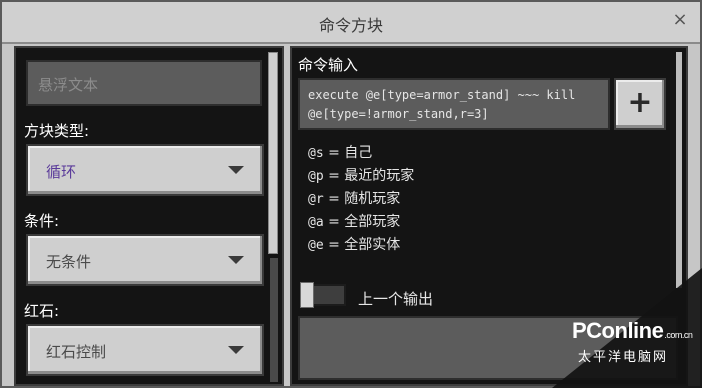  I want to click on condition-dropdown: 无条件, so click(145, 260).